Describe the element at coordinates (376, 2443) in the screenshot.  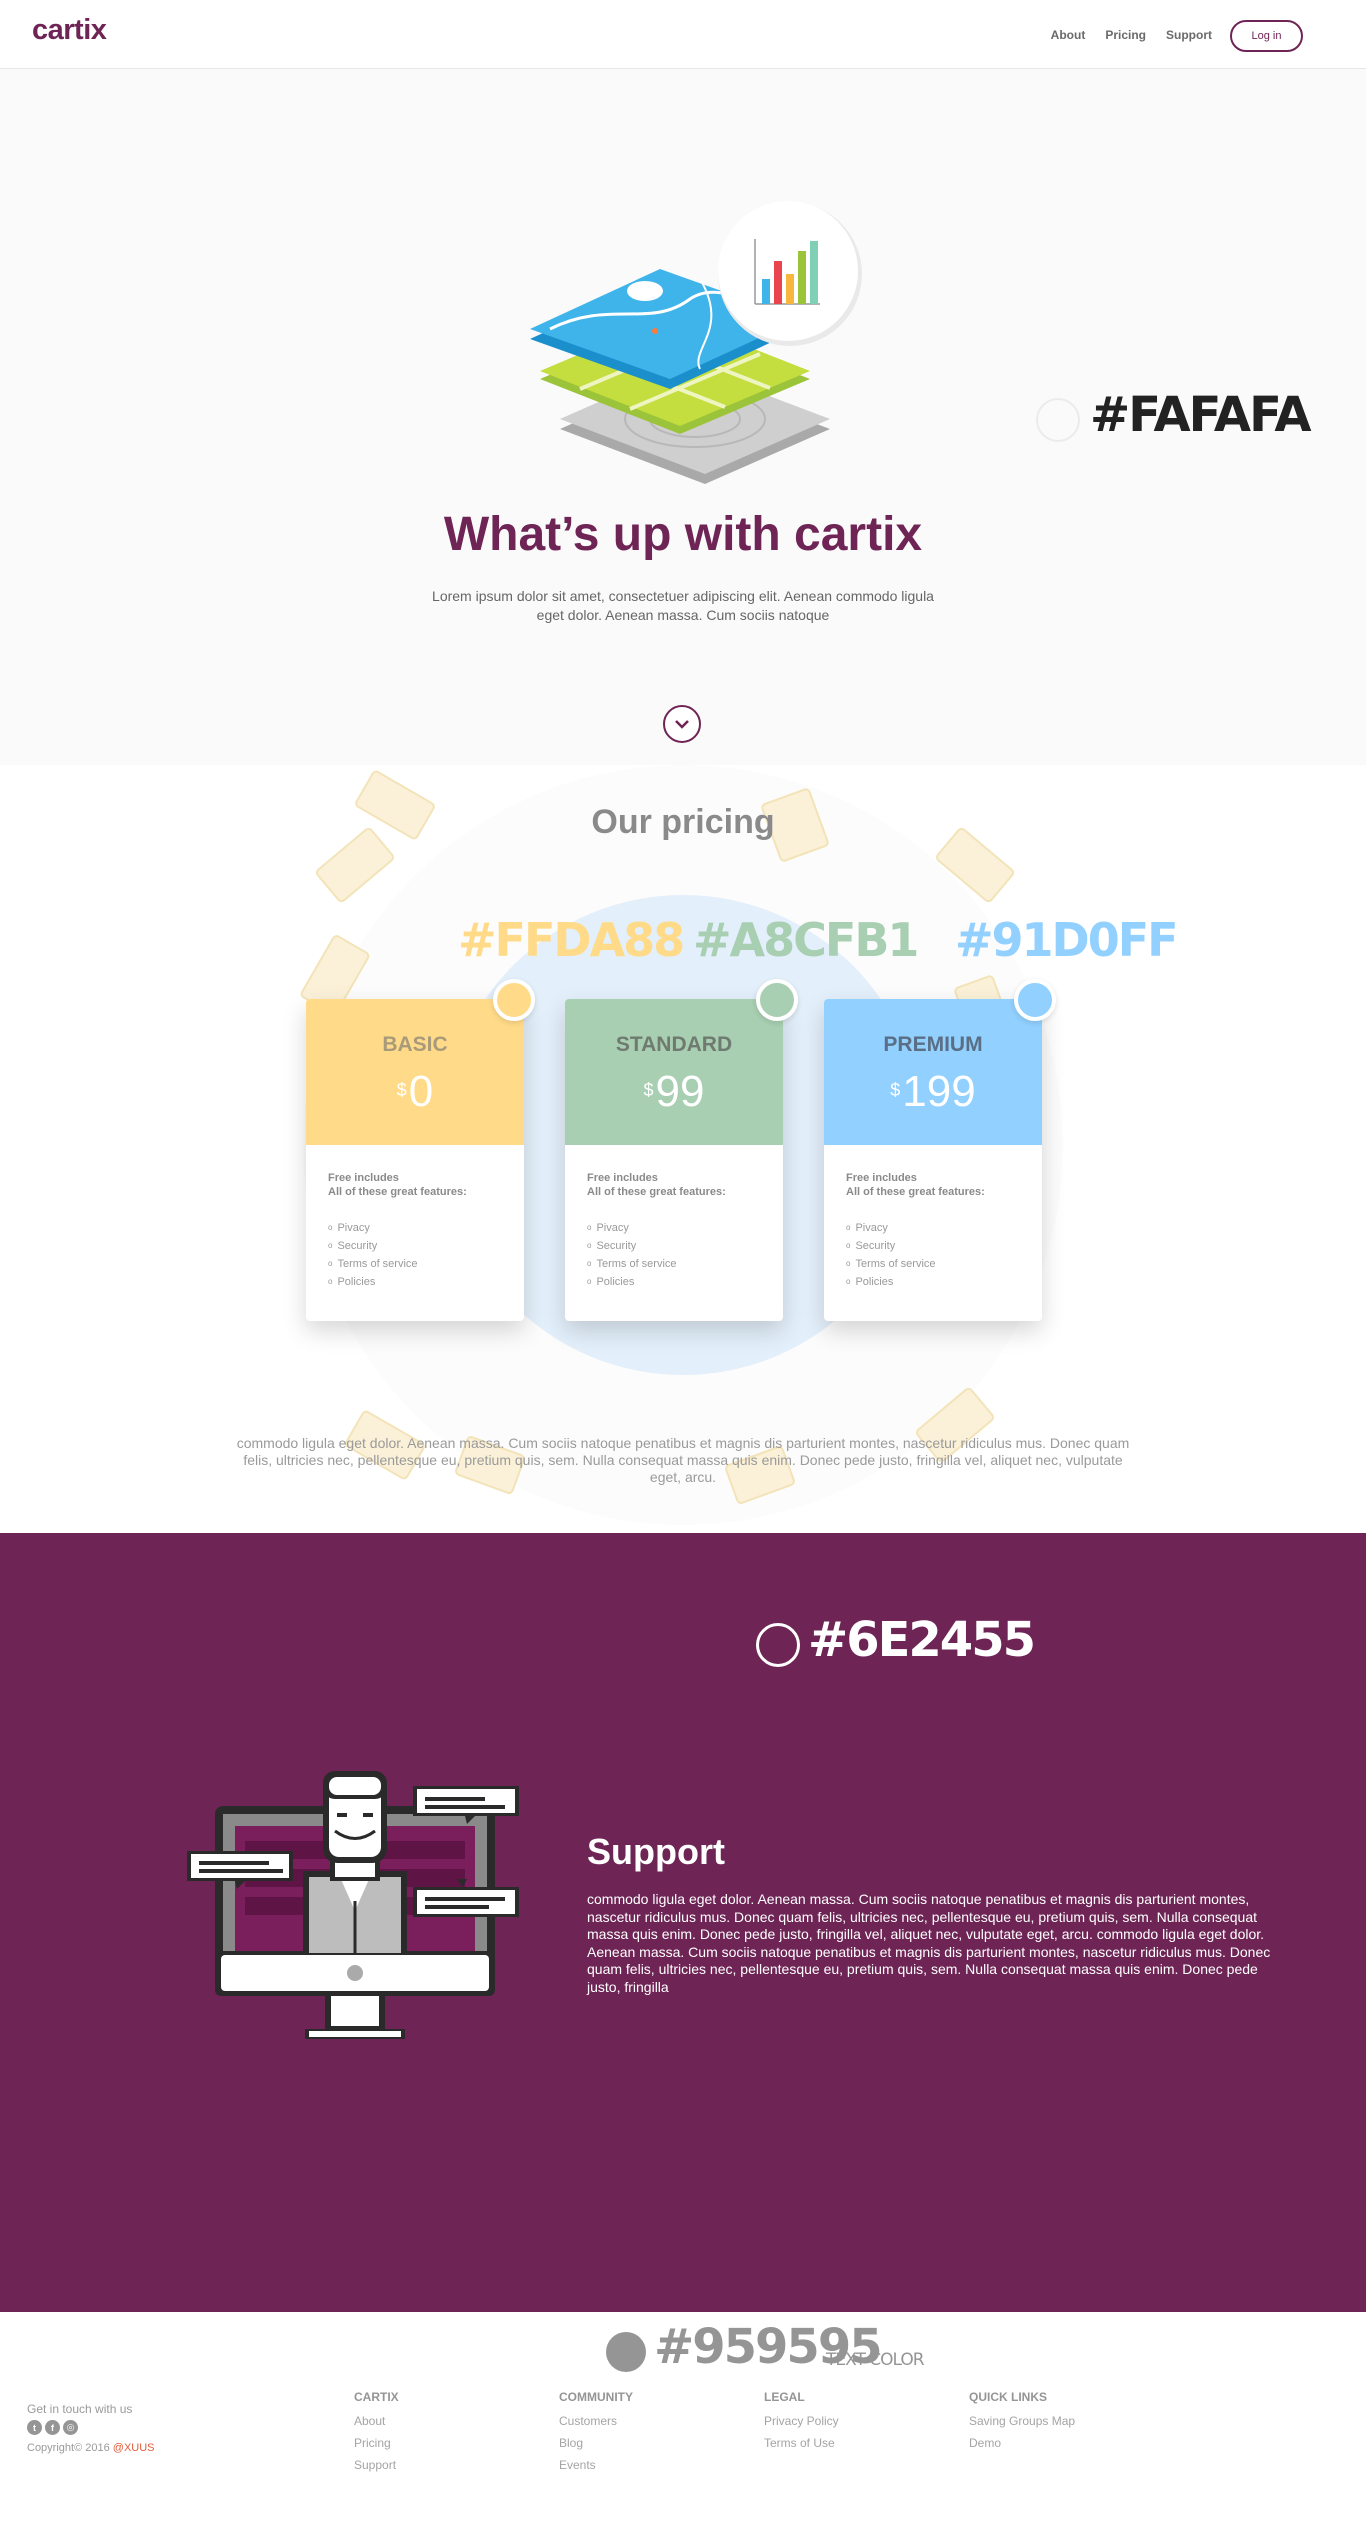
I see `footer-link: Pricing` at that location.